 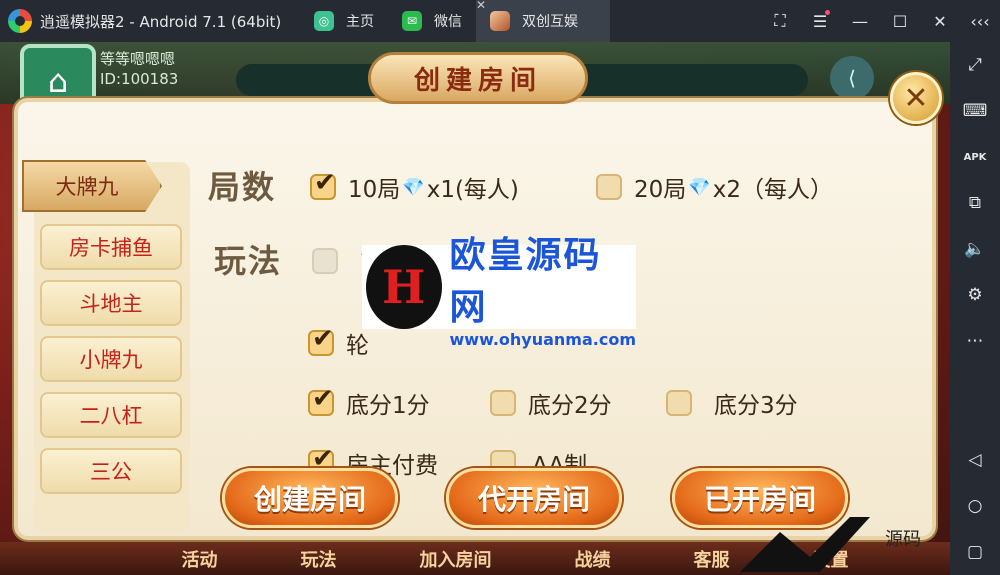 I want to click on play-extra-option: 轮, so click(x=338, y=342).